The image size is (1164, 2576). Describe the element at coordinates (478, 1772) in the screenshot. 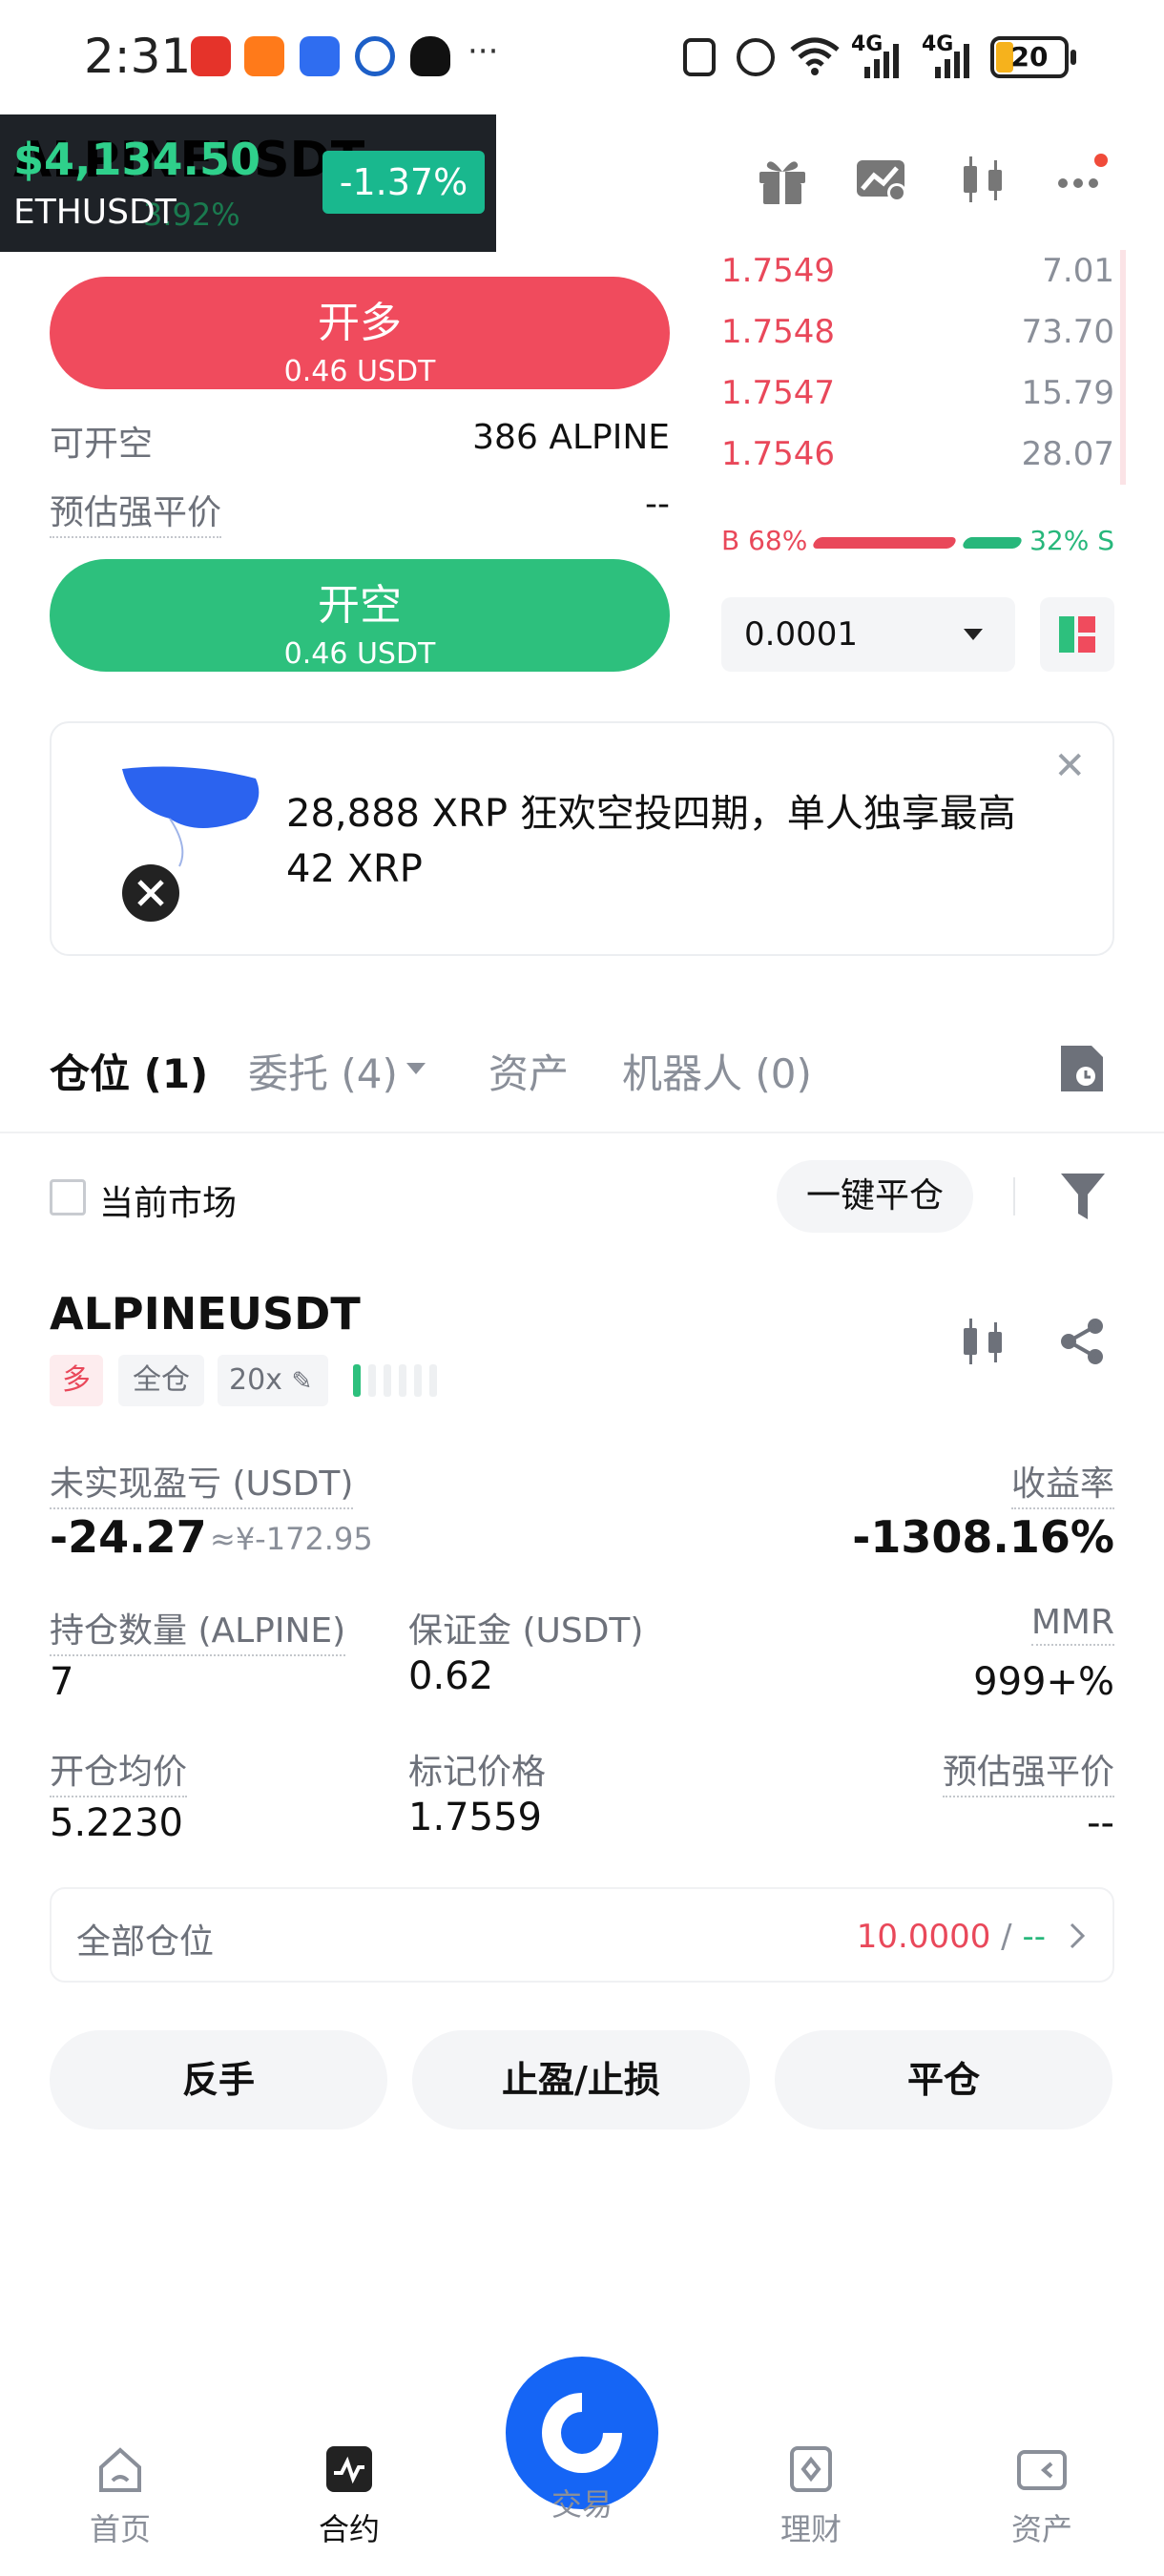

I see `mark-price-label: 标记价格` at that location.